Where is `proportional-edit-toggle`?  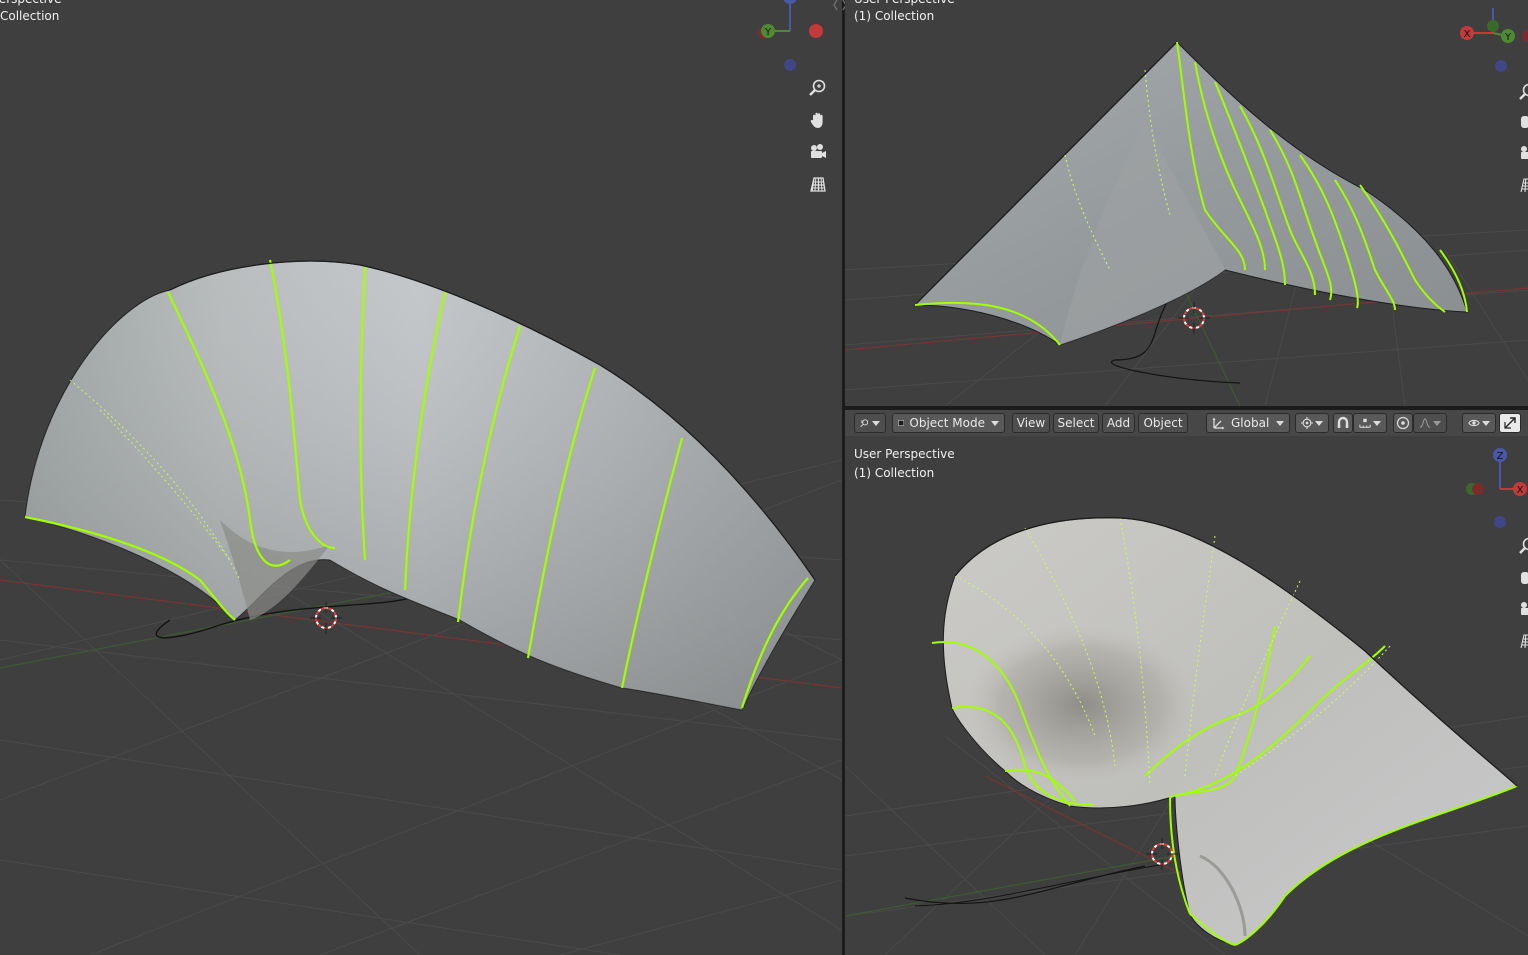 proportional-edit-toggle is located at coordinates (1403, 423).